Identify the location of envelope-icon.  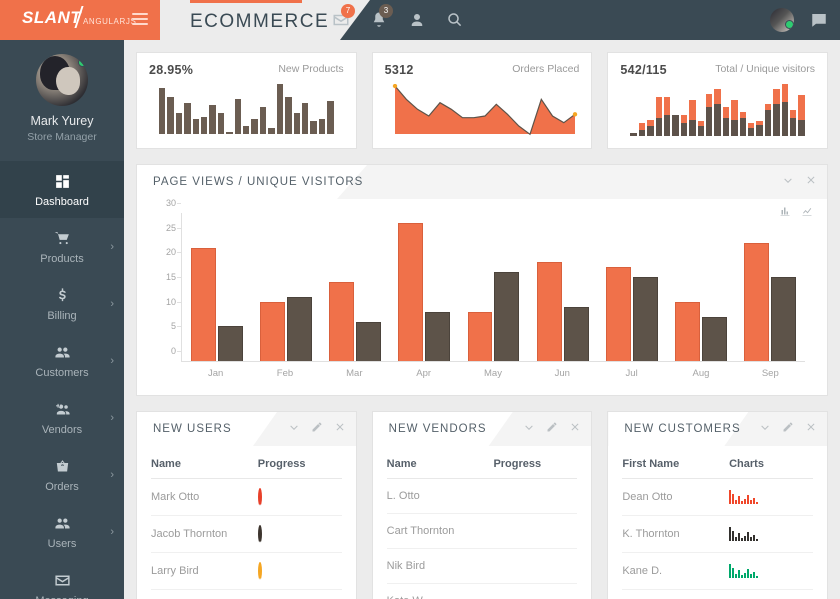
(62, 580).